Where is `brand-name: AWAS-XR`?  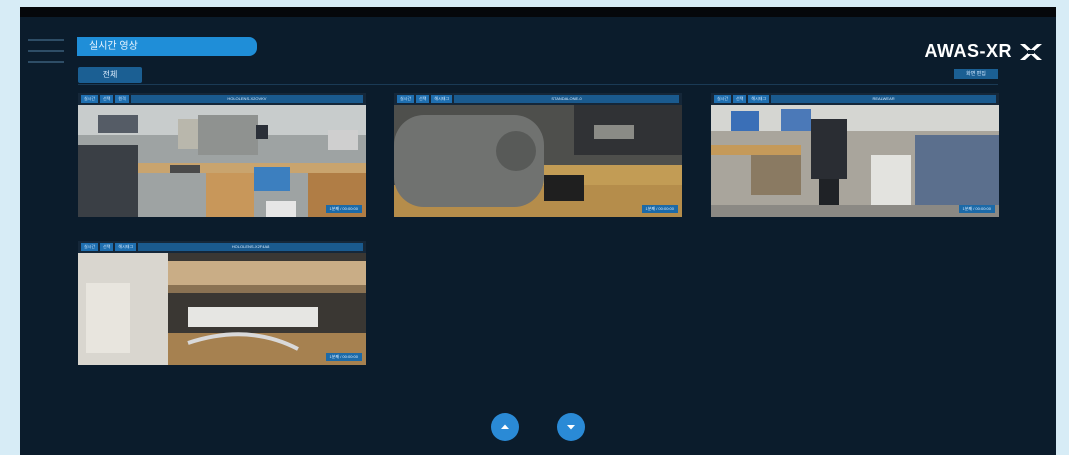 brand-name: AWAS-XR is located at coordinates (968, 51).